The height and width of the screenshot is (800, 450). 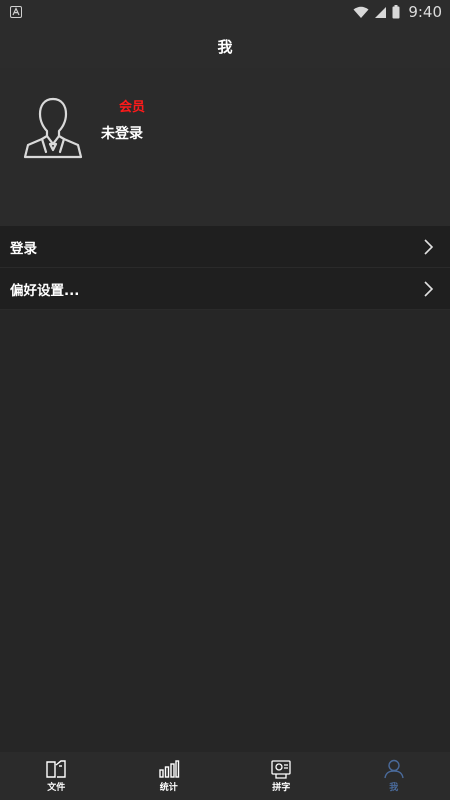 I want to click on tab-me: 我, so click(x=394, y=776).